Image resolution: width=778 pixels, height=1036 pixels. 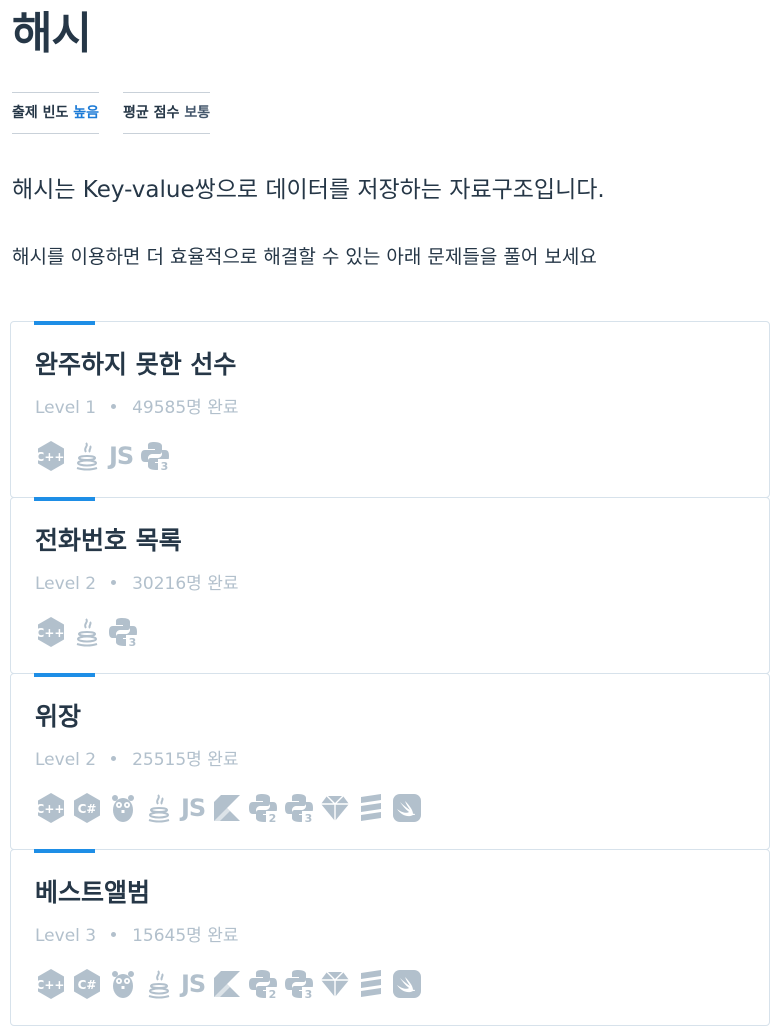 I want to click on problem-level: Level 1, so click(x=66, y=408).